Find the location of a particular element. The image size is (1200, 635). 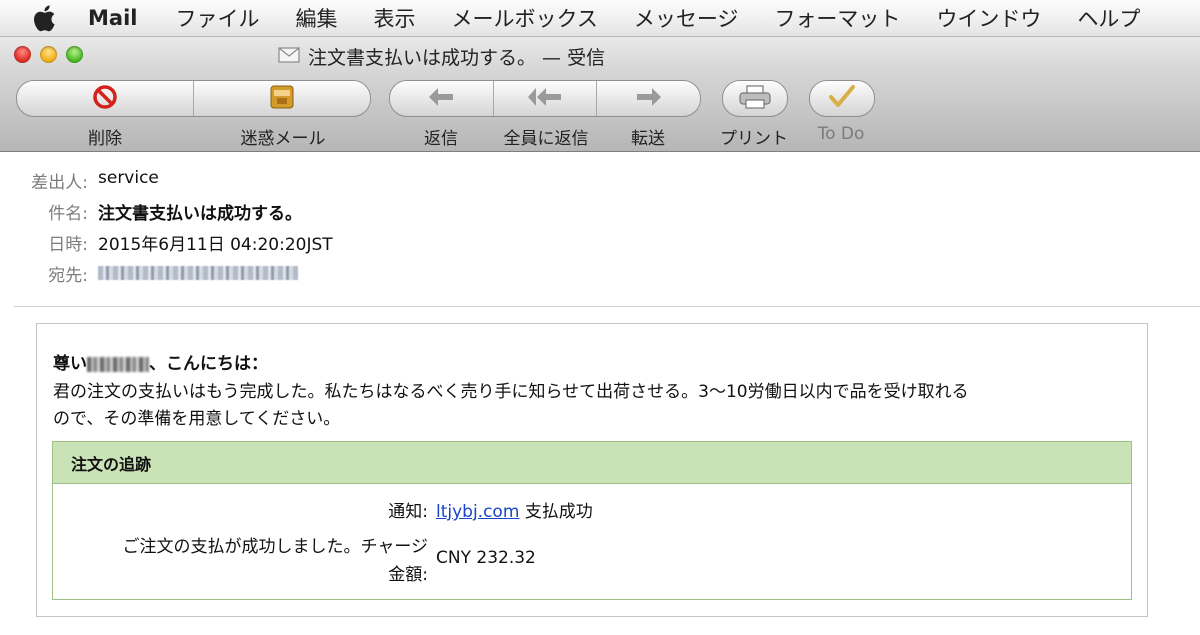

greeting: 尊い 、こんにちは： is located at coordinates (160, 361).